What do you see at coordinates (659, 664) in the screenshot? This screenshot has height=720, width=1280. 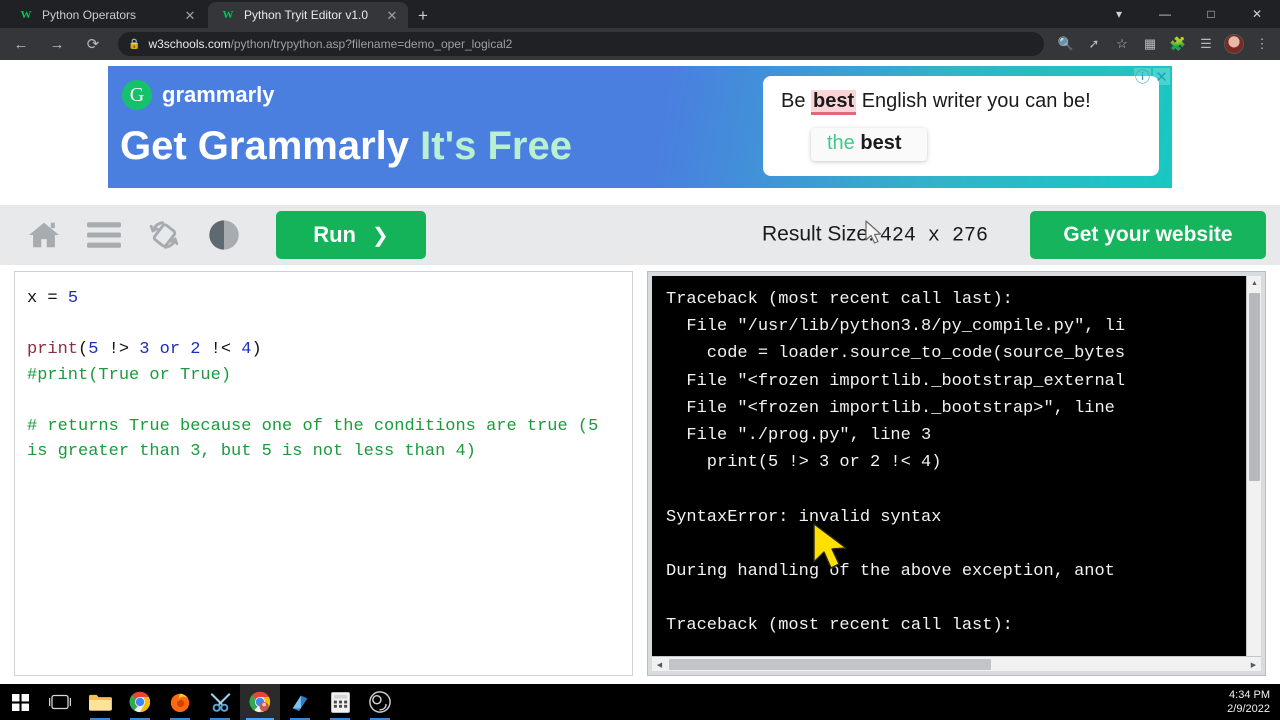 I see `scroll-left-icon: ◀` at bounding box center [659, 664].